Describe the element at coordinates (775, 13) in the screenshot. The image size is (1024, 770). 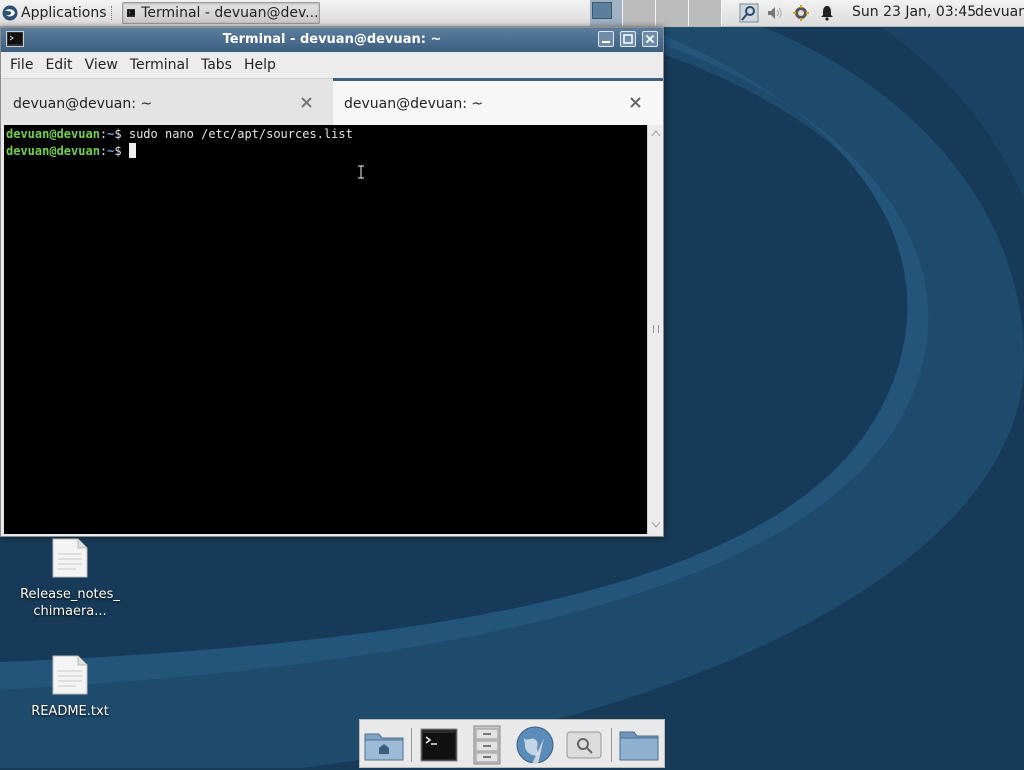
I see `volume-icon` at that location.